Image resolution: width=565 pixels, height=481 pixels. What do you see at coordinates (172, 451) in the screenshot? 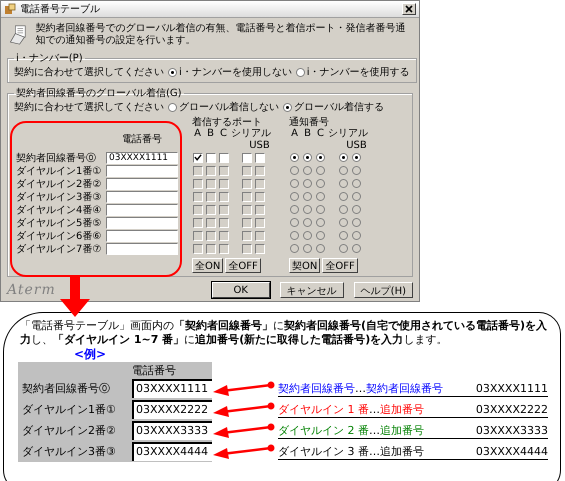
I see `phone-number-field: 03XXXX4444` at bounding box center [172, 451].